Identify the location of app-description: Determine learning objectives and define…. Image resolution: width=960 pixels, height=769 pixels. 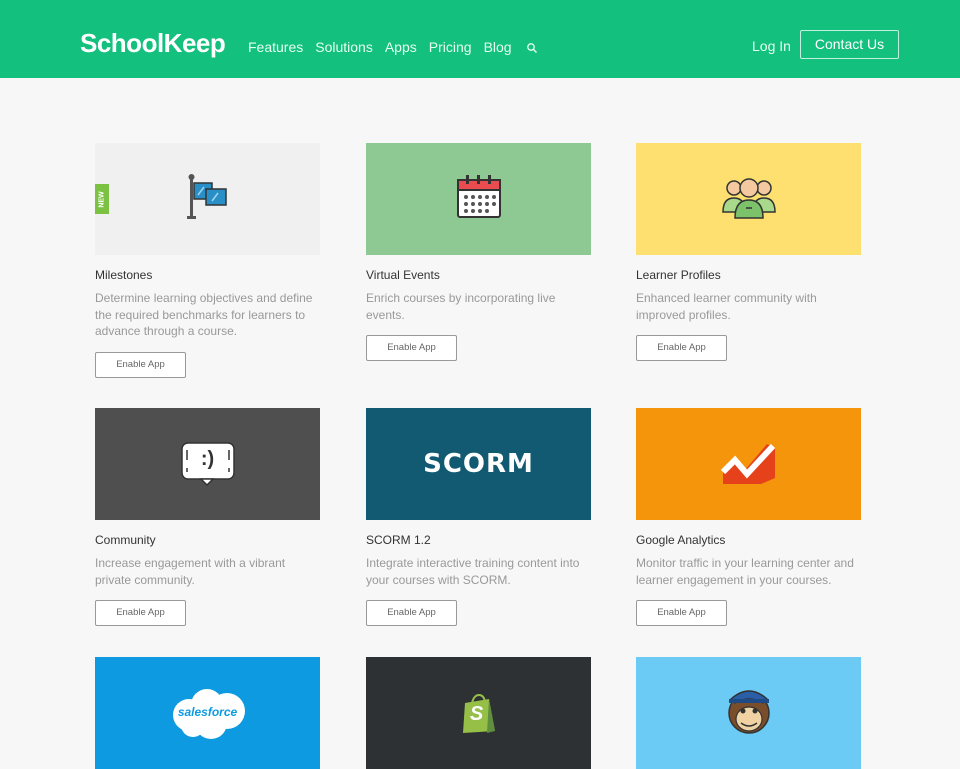
(204, 315).